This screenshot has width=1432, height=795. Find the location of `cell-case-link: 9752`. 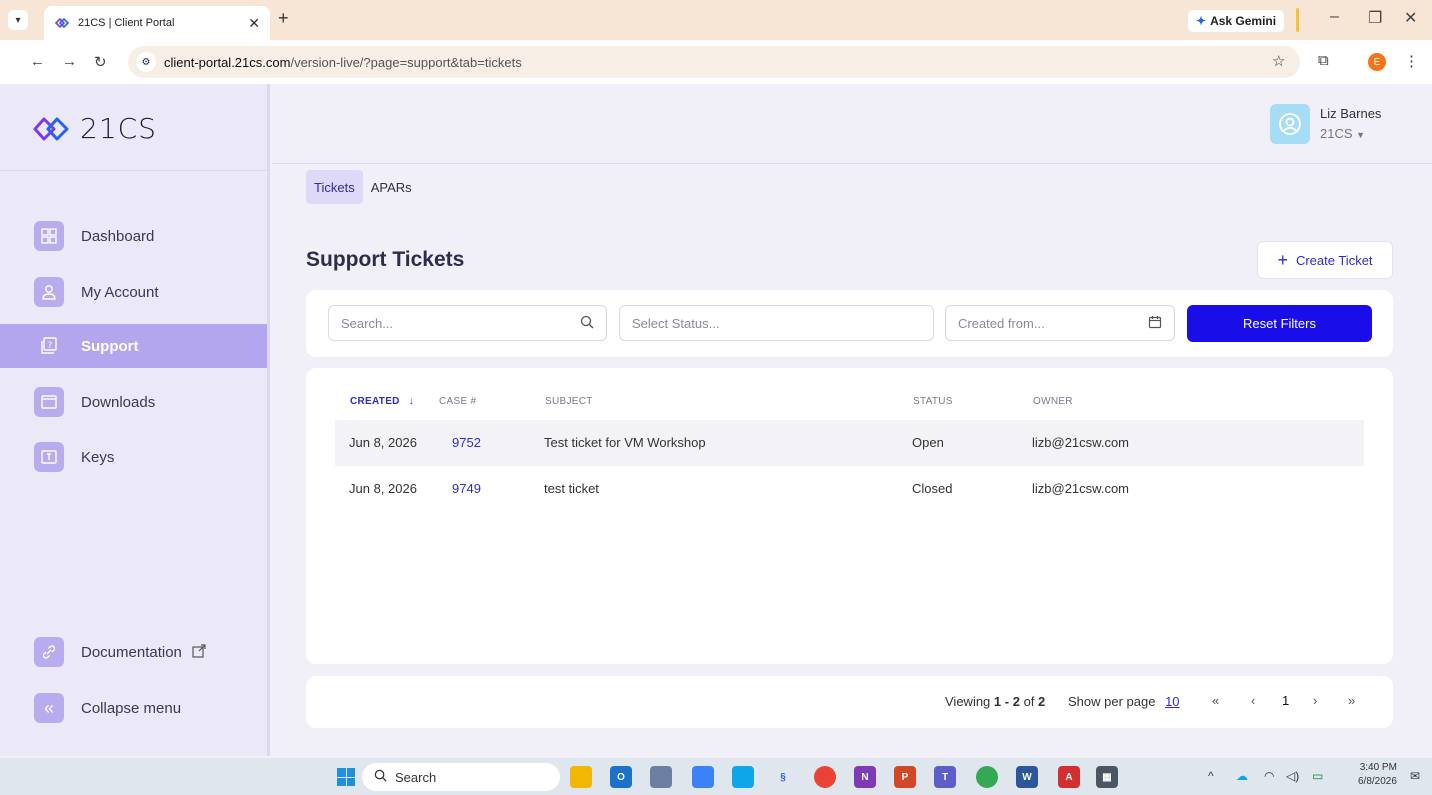

cell-case-link: 9752 is located at coordinates (466, 442).